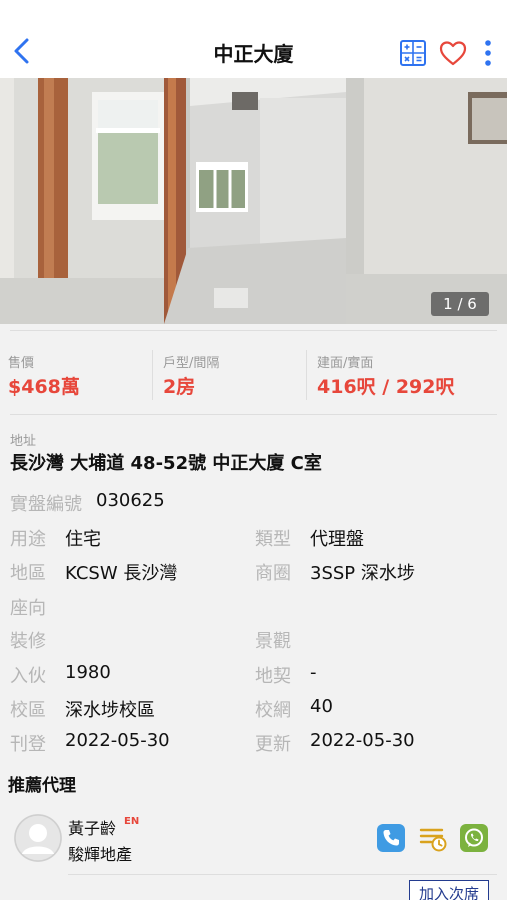  What do you see at coordinates (253, 39) in the screenshot?
I see `top-bar: 中正大廈` at bounding box center [253, 39].